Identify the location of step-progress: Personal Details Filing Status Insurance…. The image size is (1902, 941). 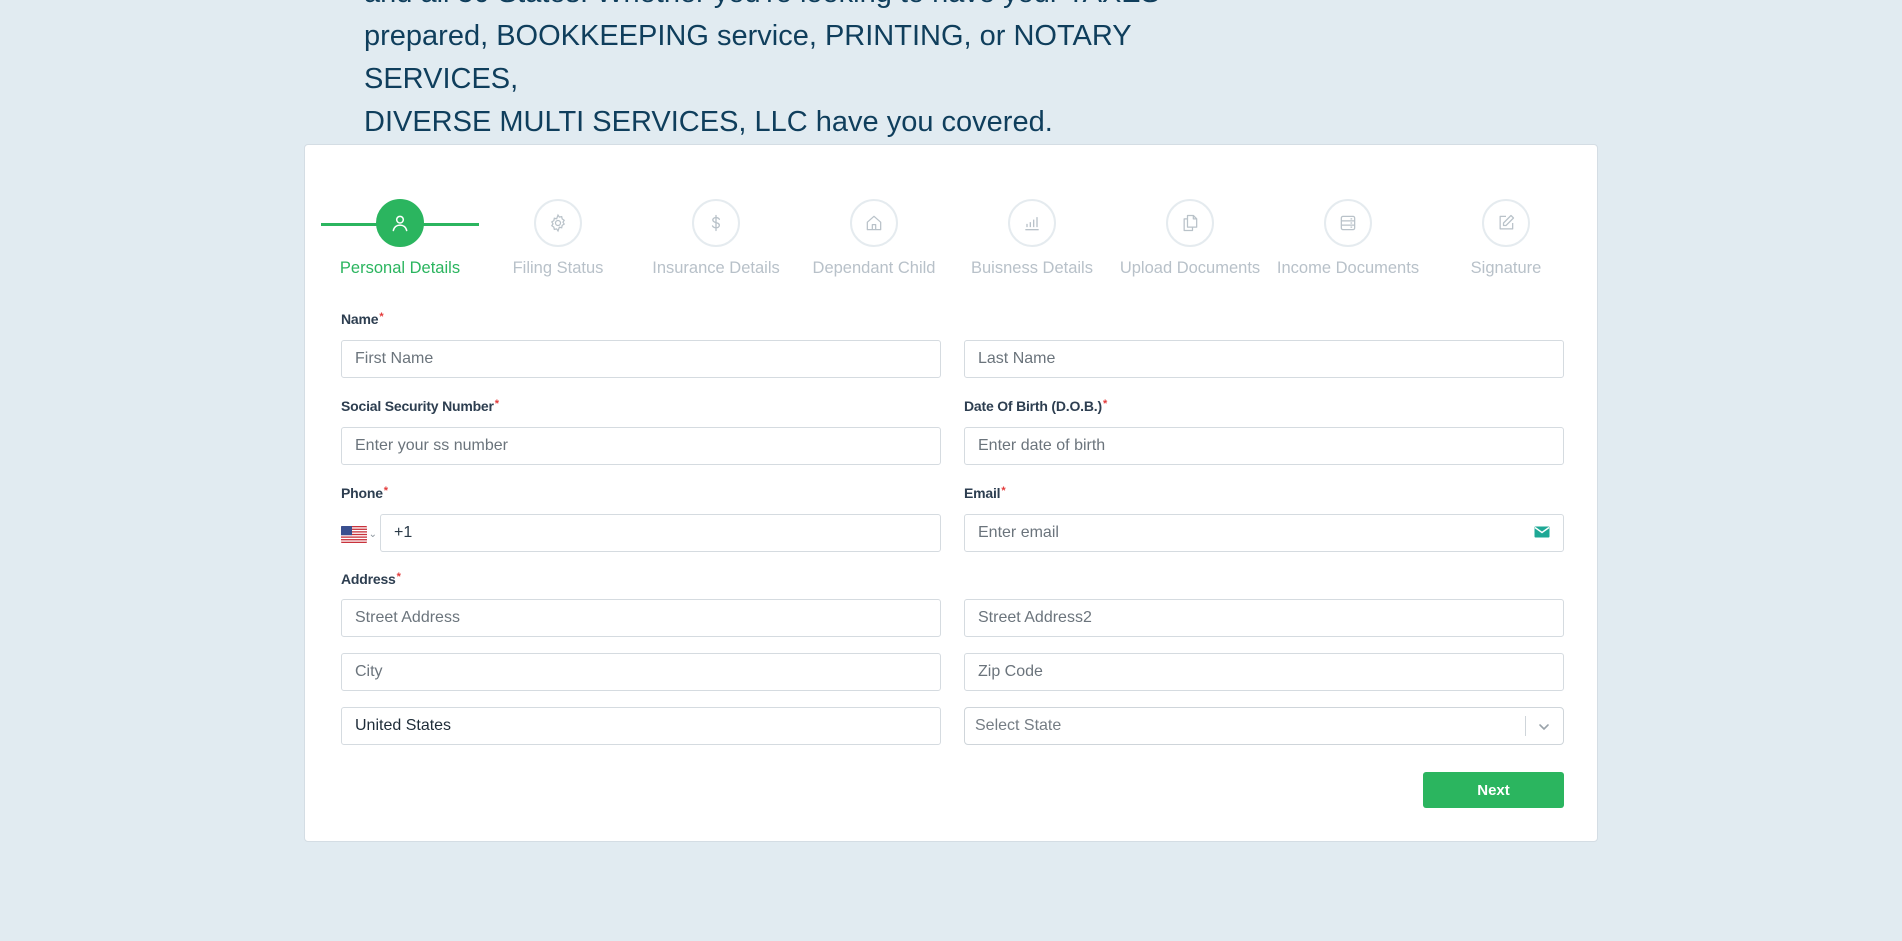
(952, 244).